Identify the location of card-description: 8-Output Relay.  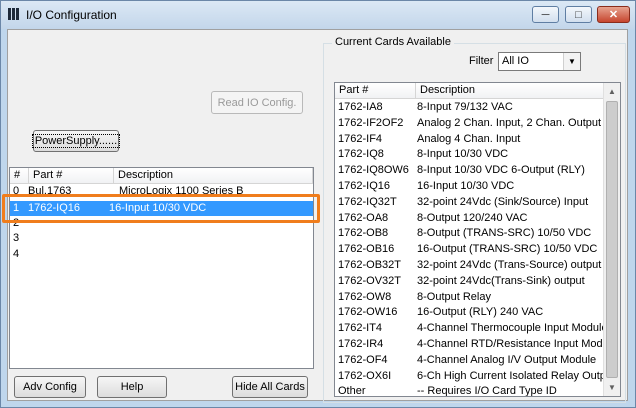
(454, 296).